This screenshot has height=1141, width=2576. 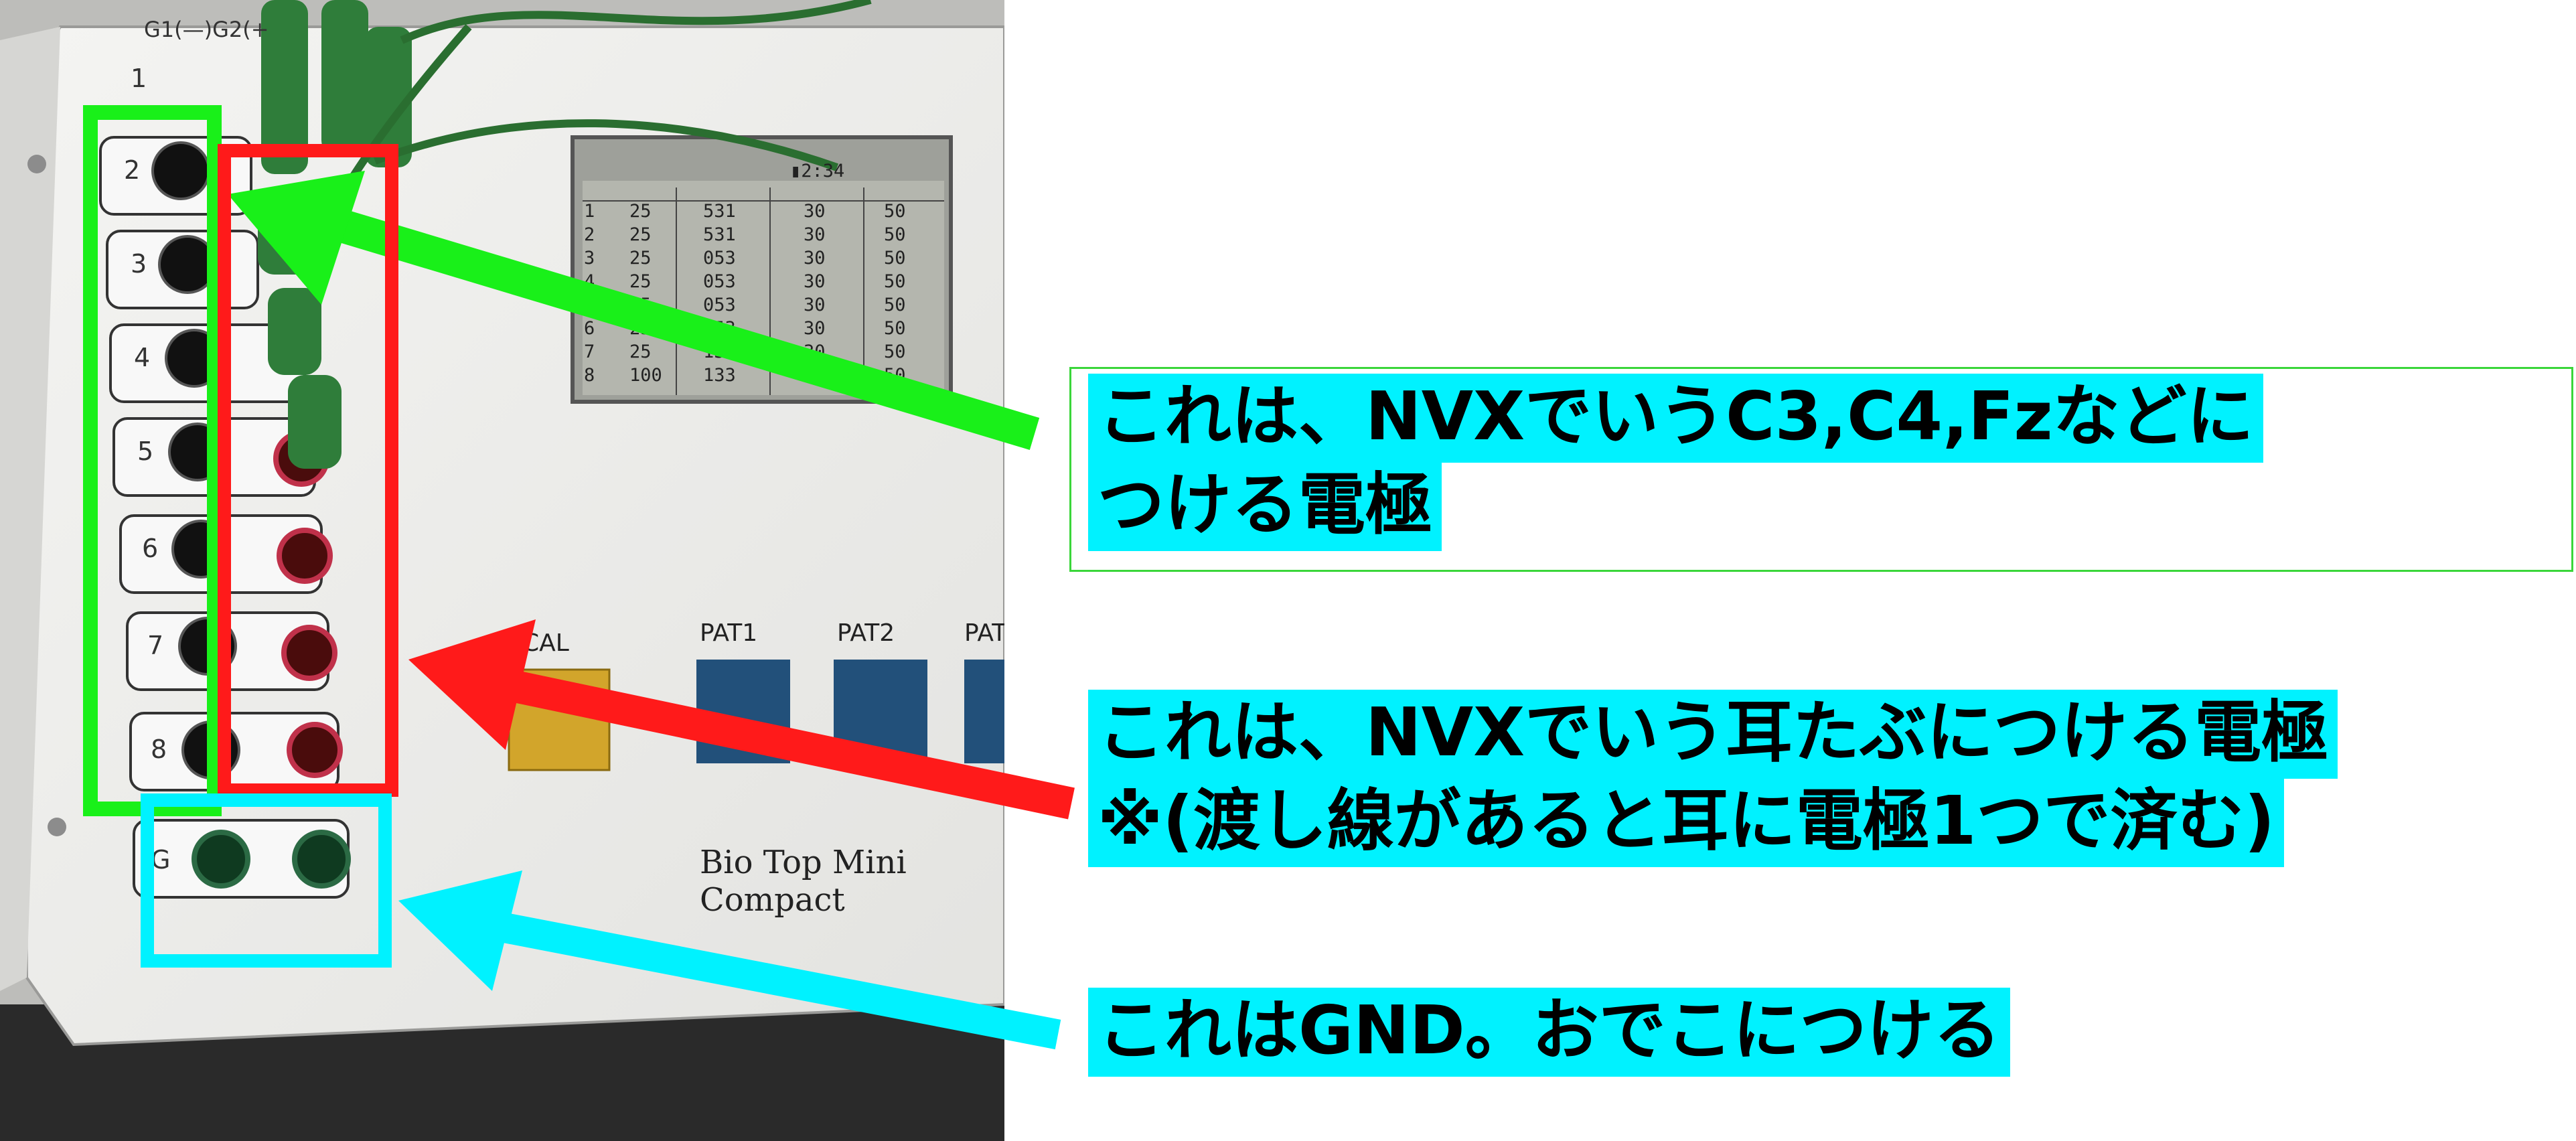 I want to click on top-electrode-label: G1(—)G2(+, so click(x=206, y=29).